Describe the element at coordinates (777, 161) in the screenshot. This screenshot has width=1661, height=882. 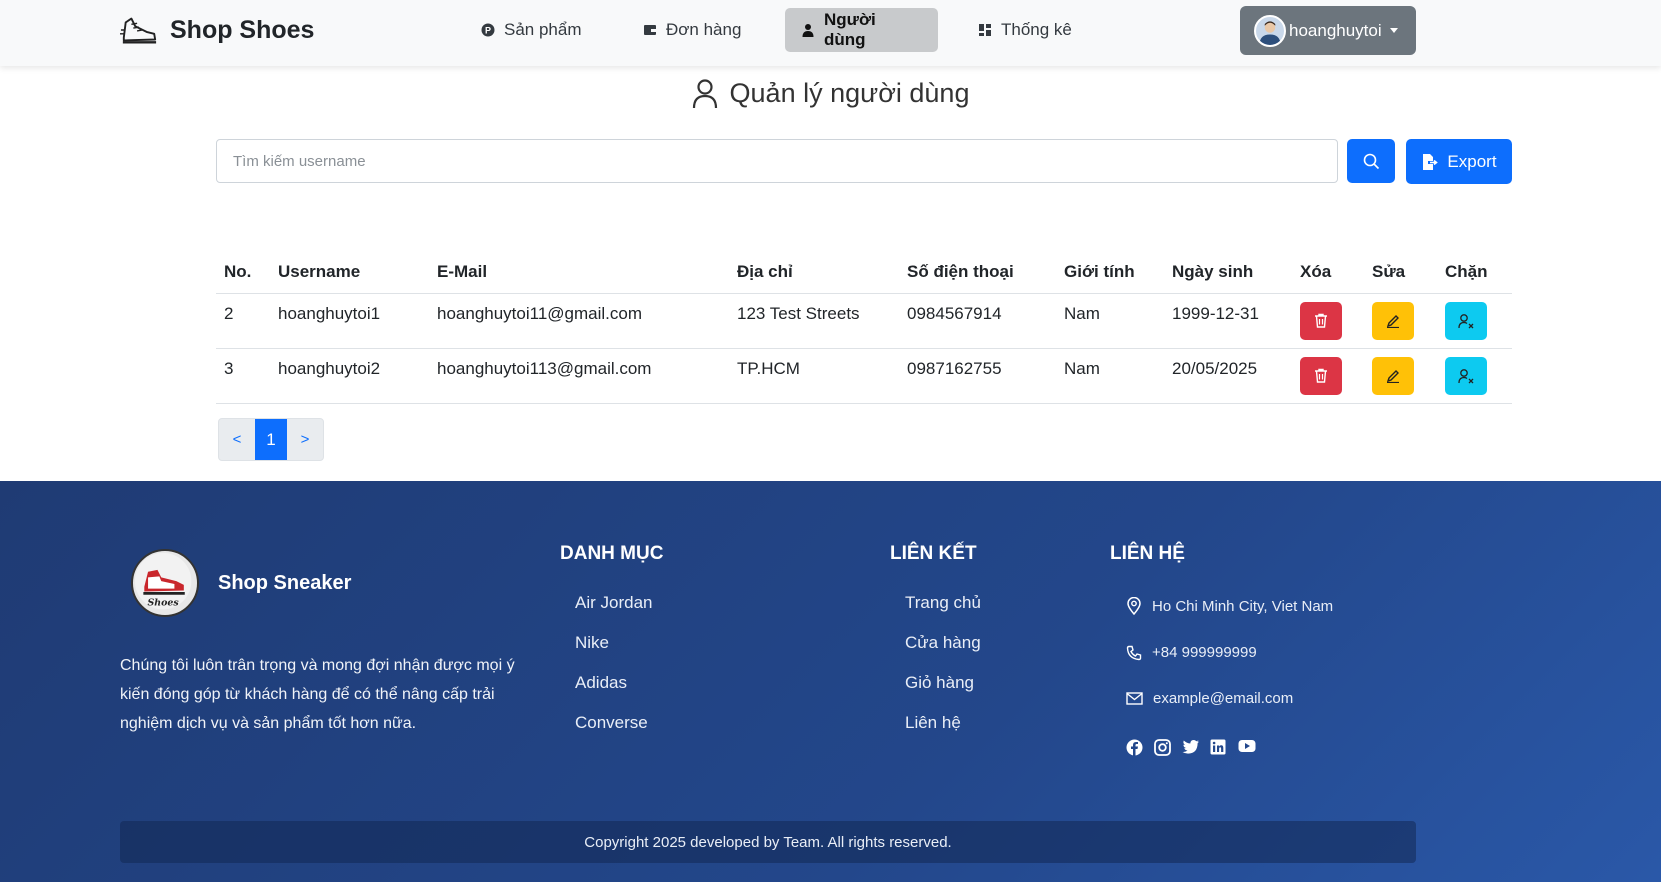
I see `search-input` at that location.